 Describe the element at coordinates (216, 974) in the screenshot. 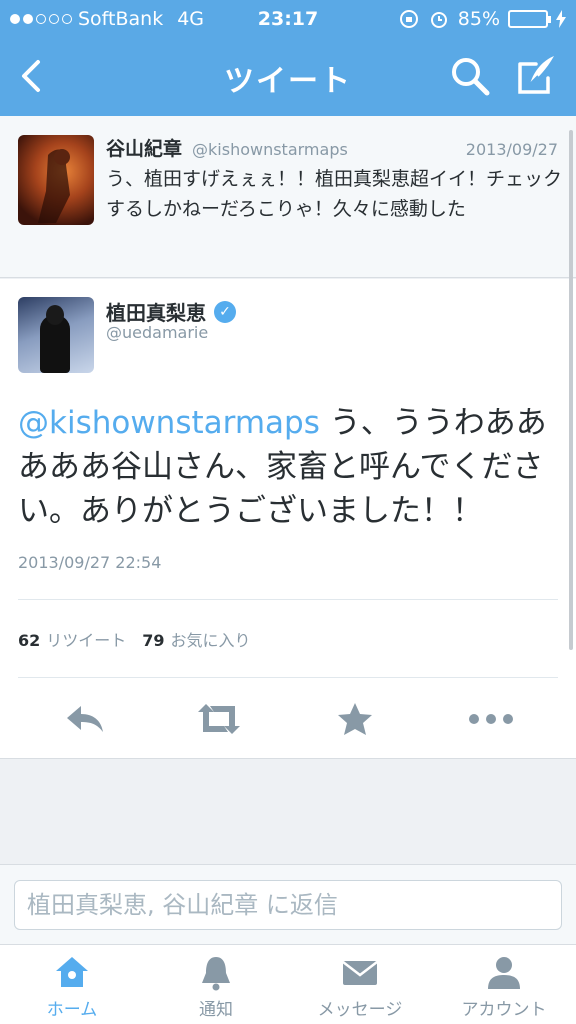

I see `bell-icon` at that location.